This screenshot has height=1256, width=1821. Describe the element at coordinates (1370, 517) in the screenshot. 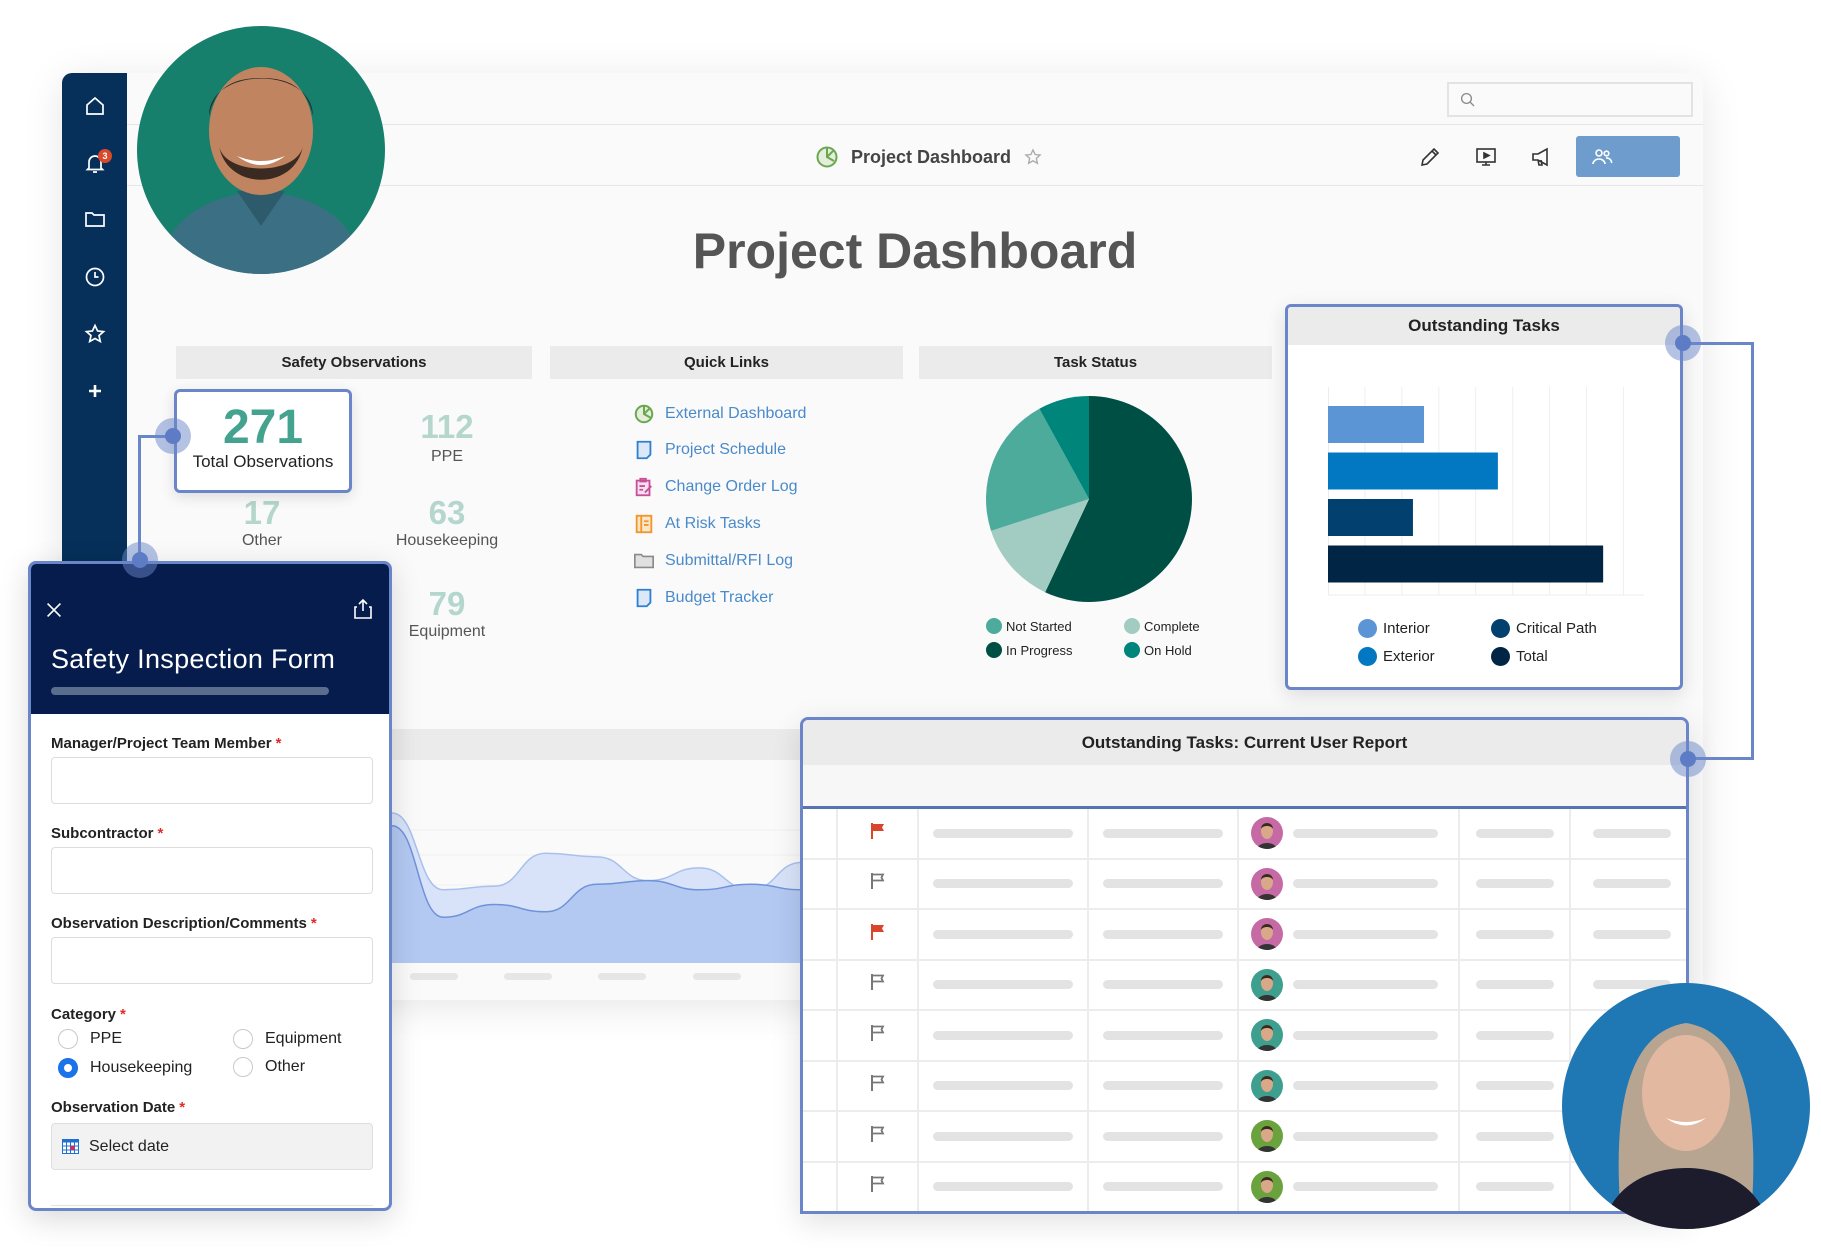

I see `bar-critical-path` at that location.